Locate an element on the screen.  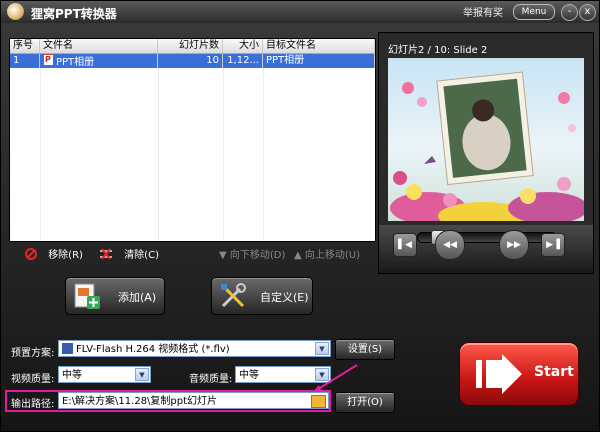
move-up-button: ▲ 向上移动(U) is located at coordinates (327, 253).